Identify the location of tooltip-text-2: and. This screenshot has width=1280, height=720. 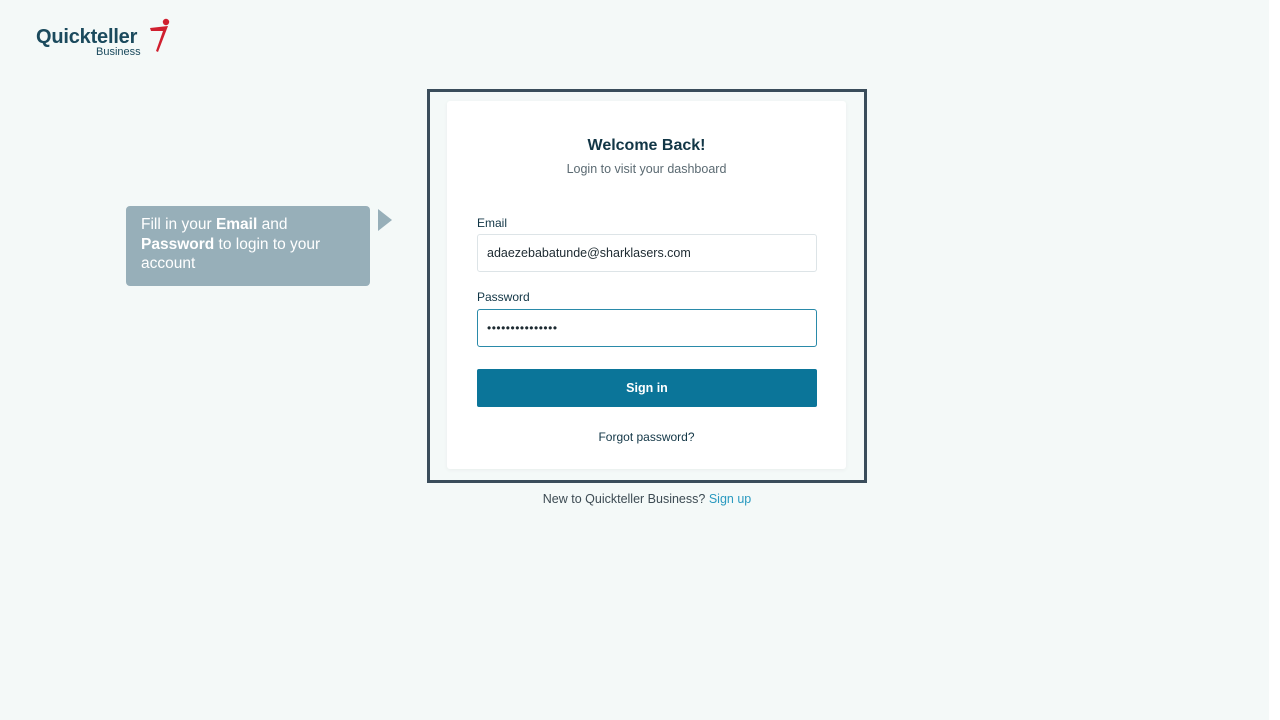
(272, 224).